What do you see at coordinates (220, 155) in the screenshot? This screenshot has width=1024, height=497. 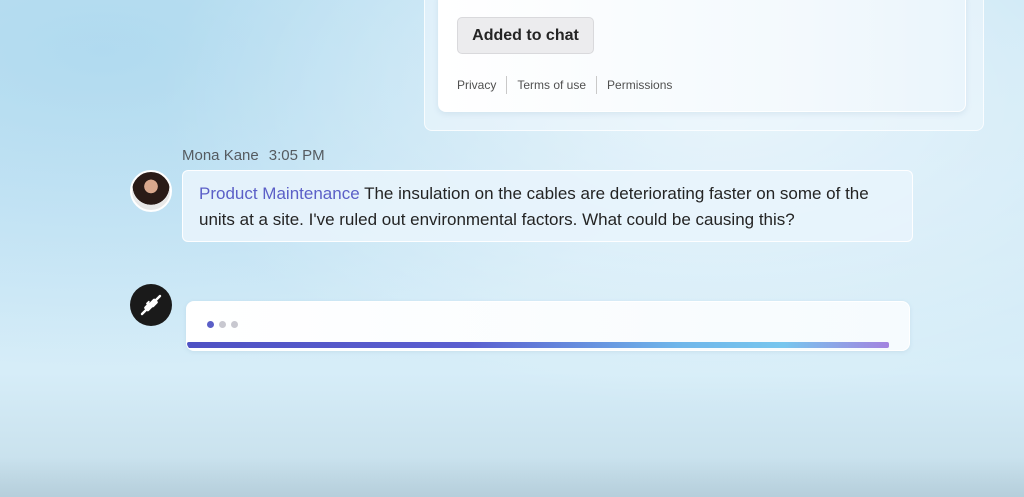 I see `sender-name: Mona Kane` at bounding box center [220, 155].